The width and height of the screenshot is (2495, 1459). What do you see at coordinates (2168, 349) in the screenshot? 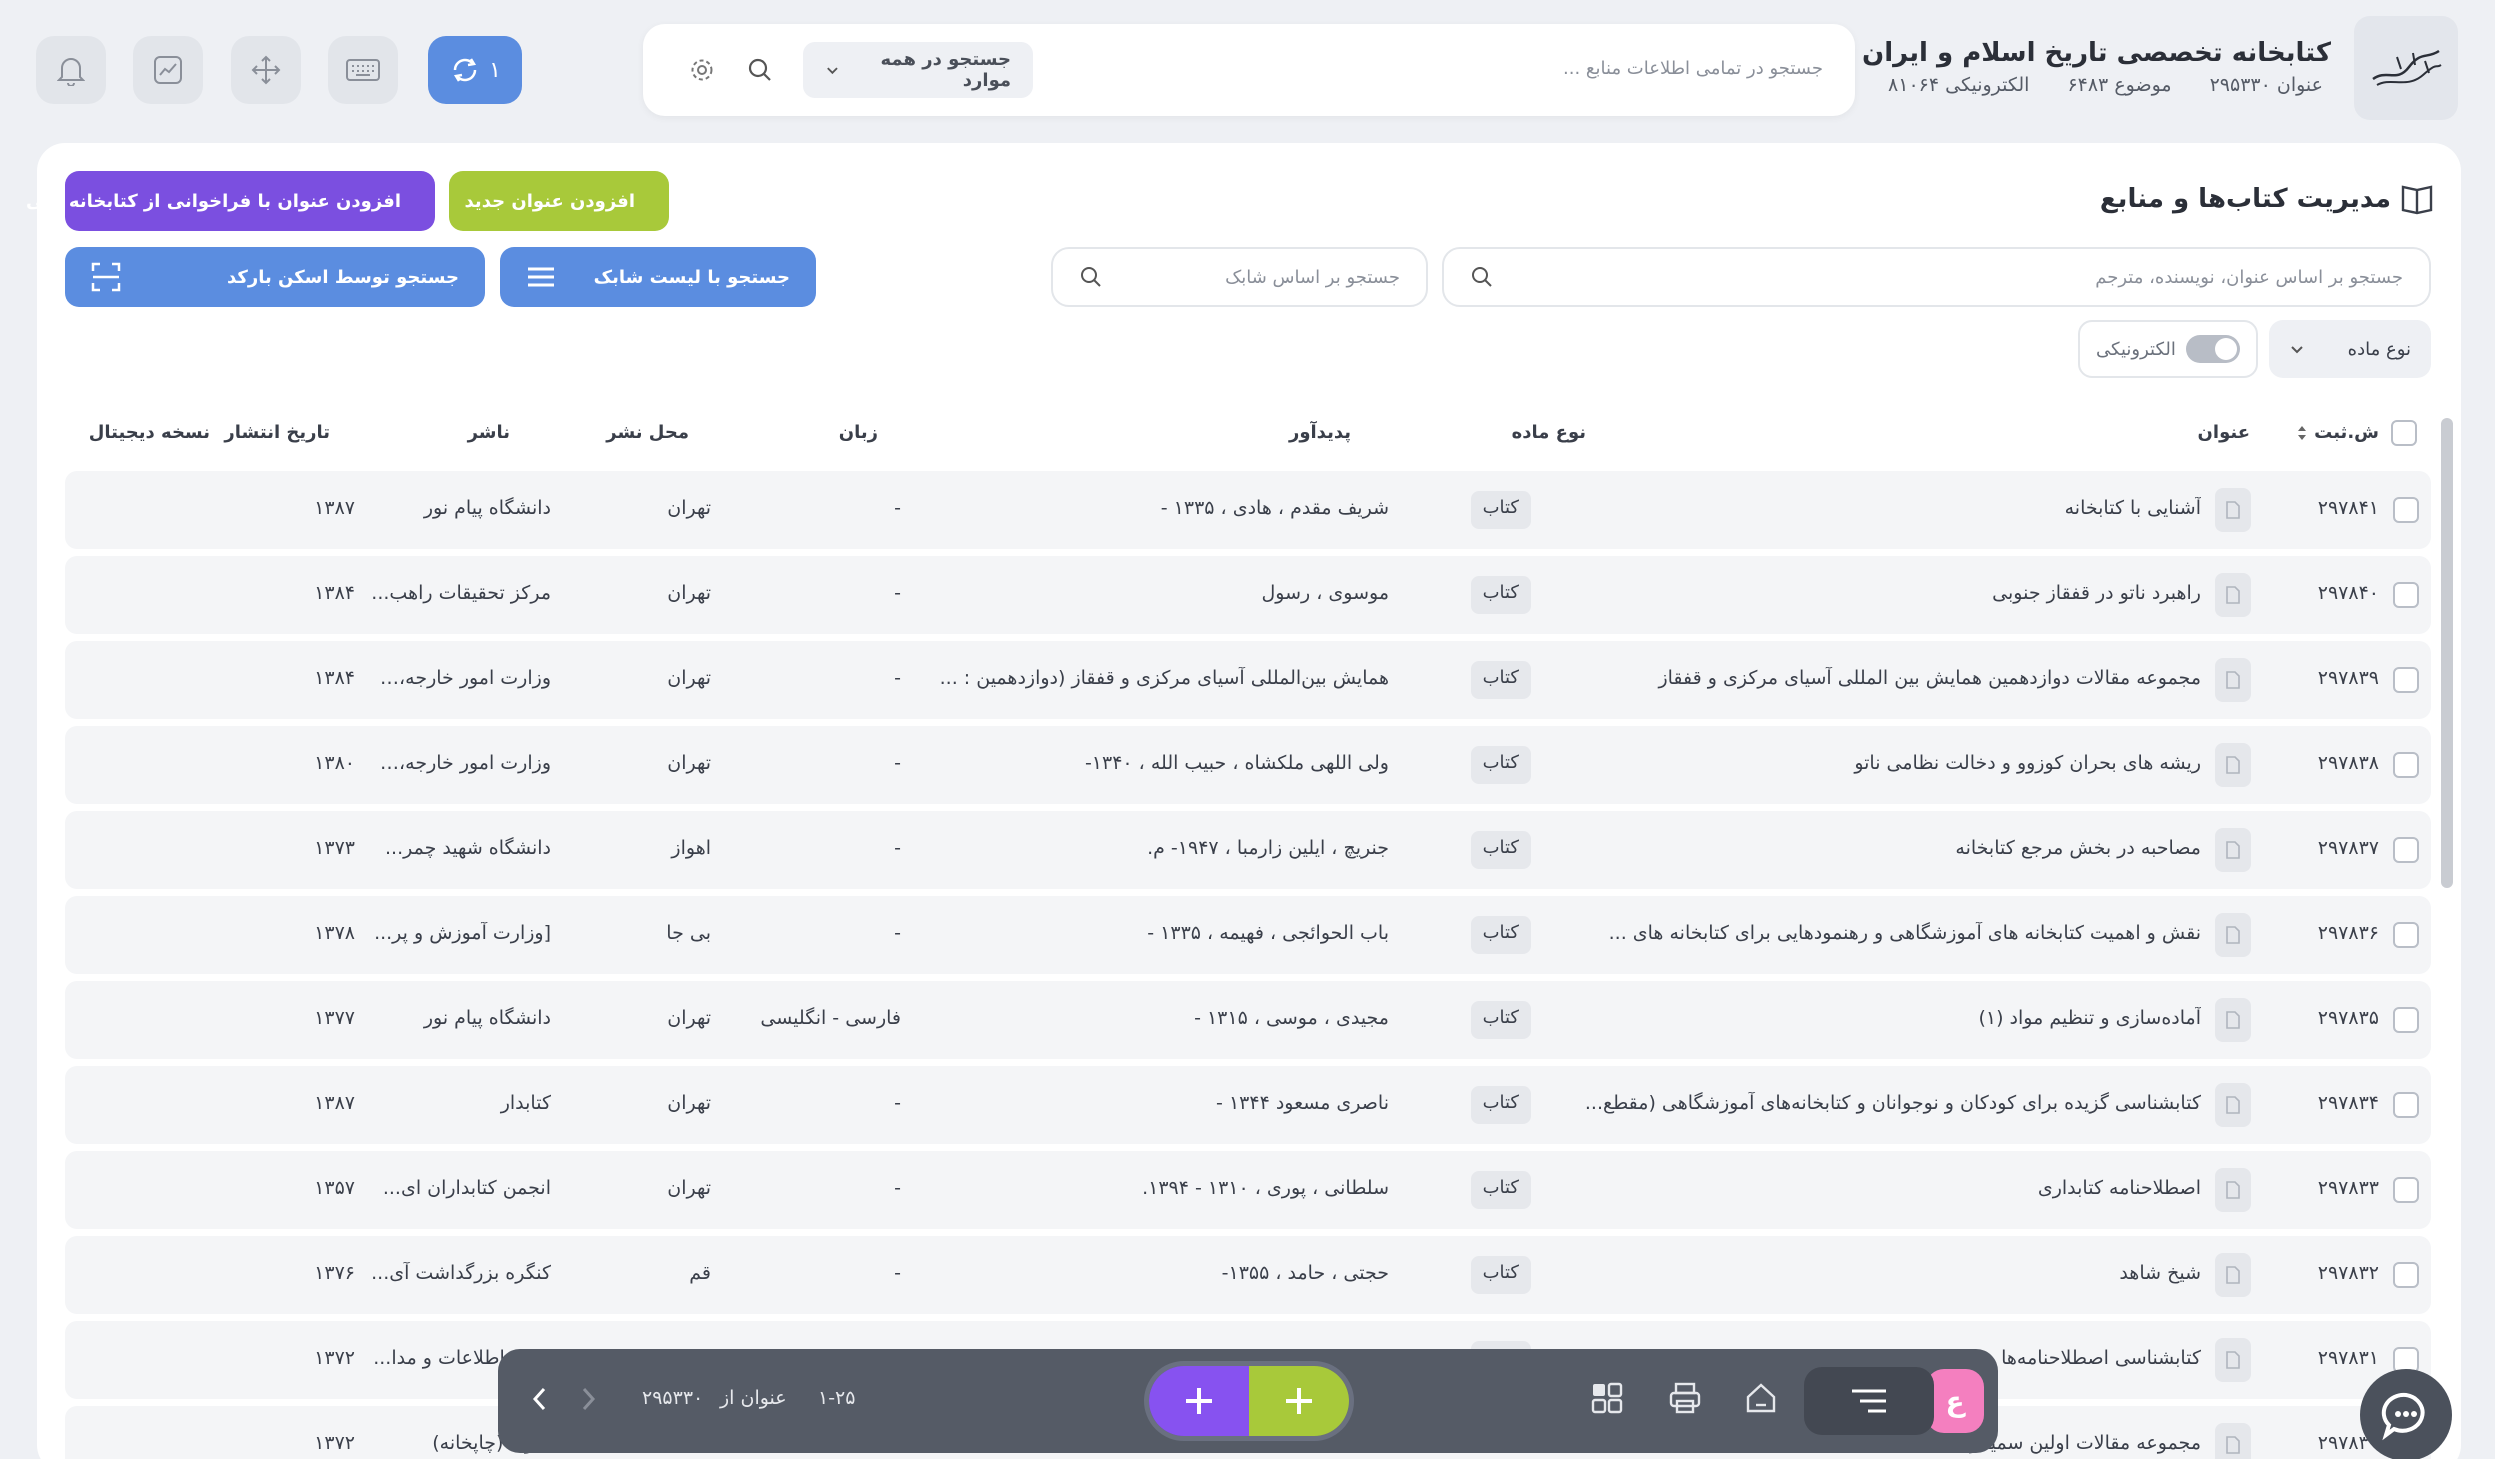
I see `electronic-filter: الکترونیکی` at bounding box center [2168, 349].